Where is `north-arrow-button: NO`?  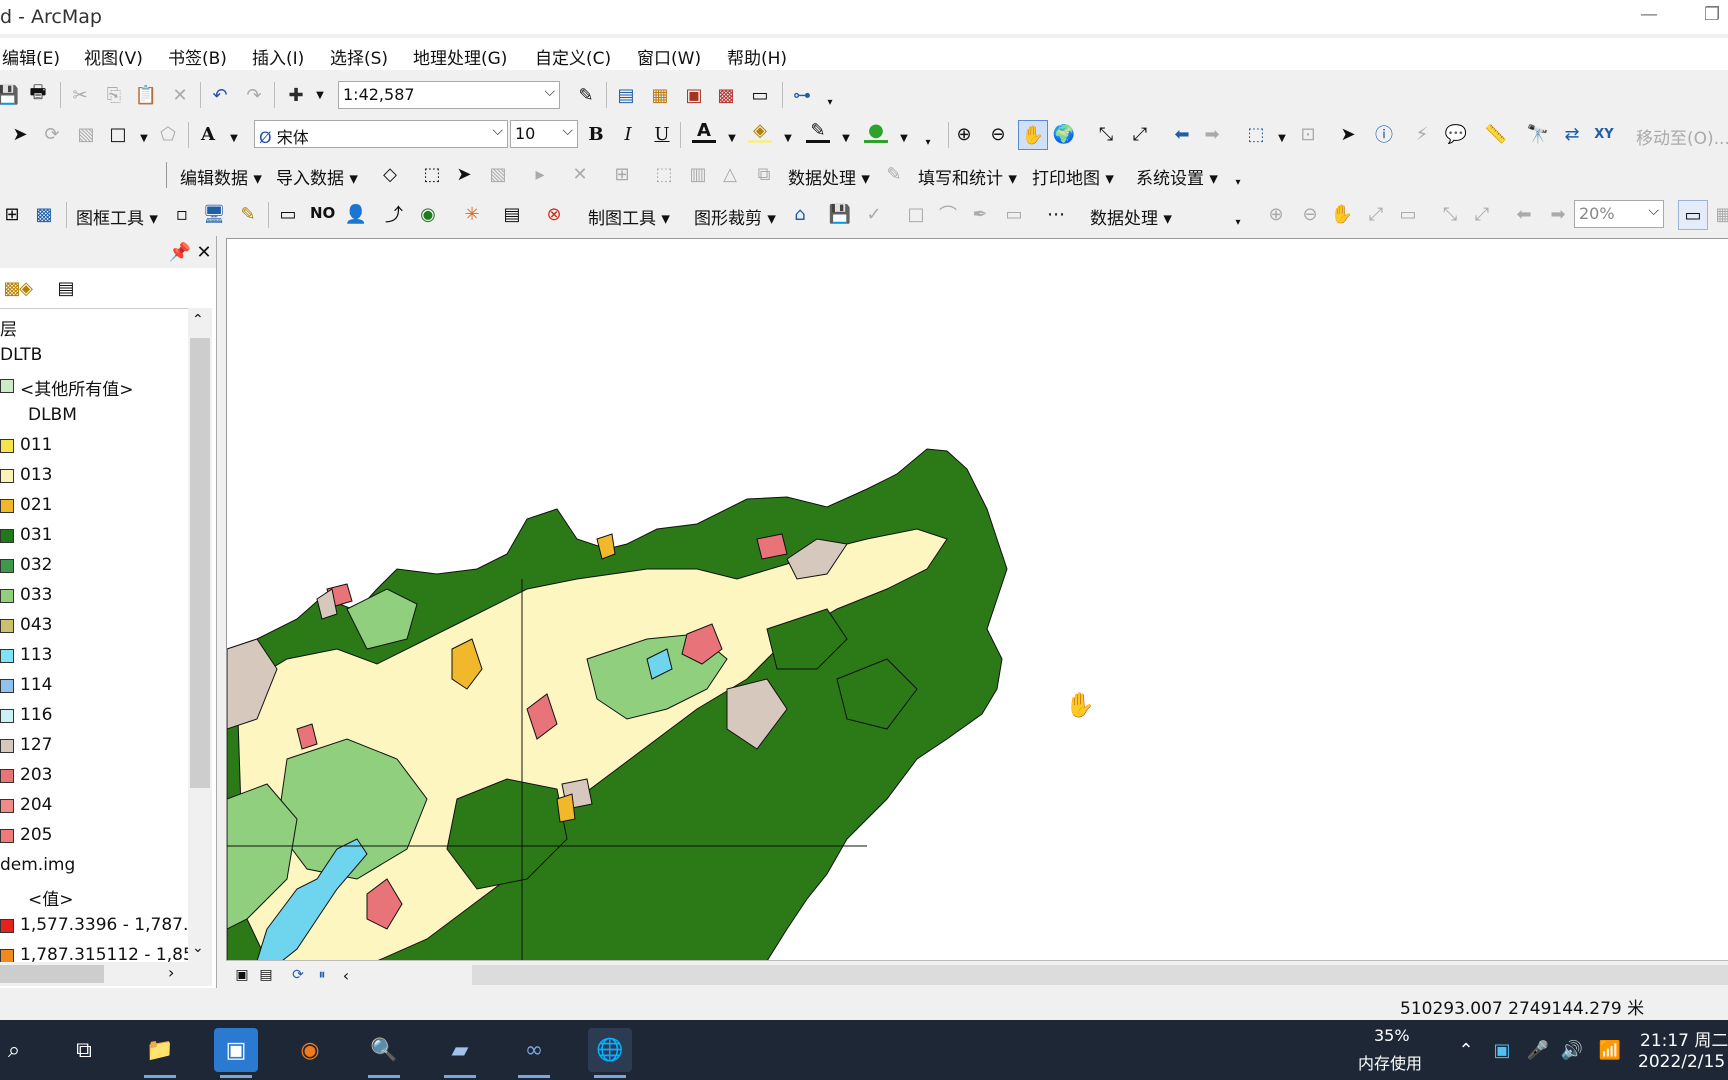 north-arrow-button: NO is located at coordinates (322, 213).